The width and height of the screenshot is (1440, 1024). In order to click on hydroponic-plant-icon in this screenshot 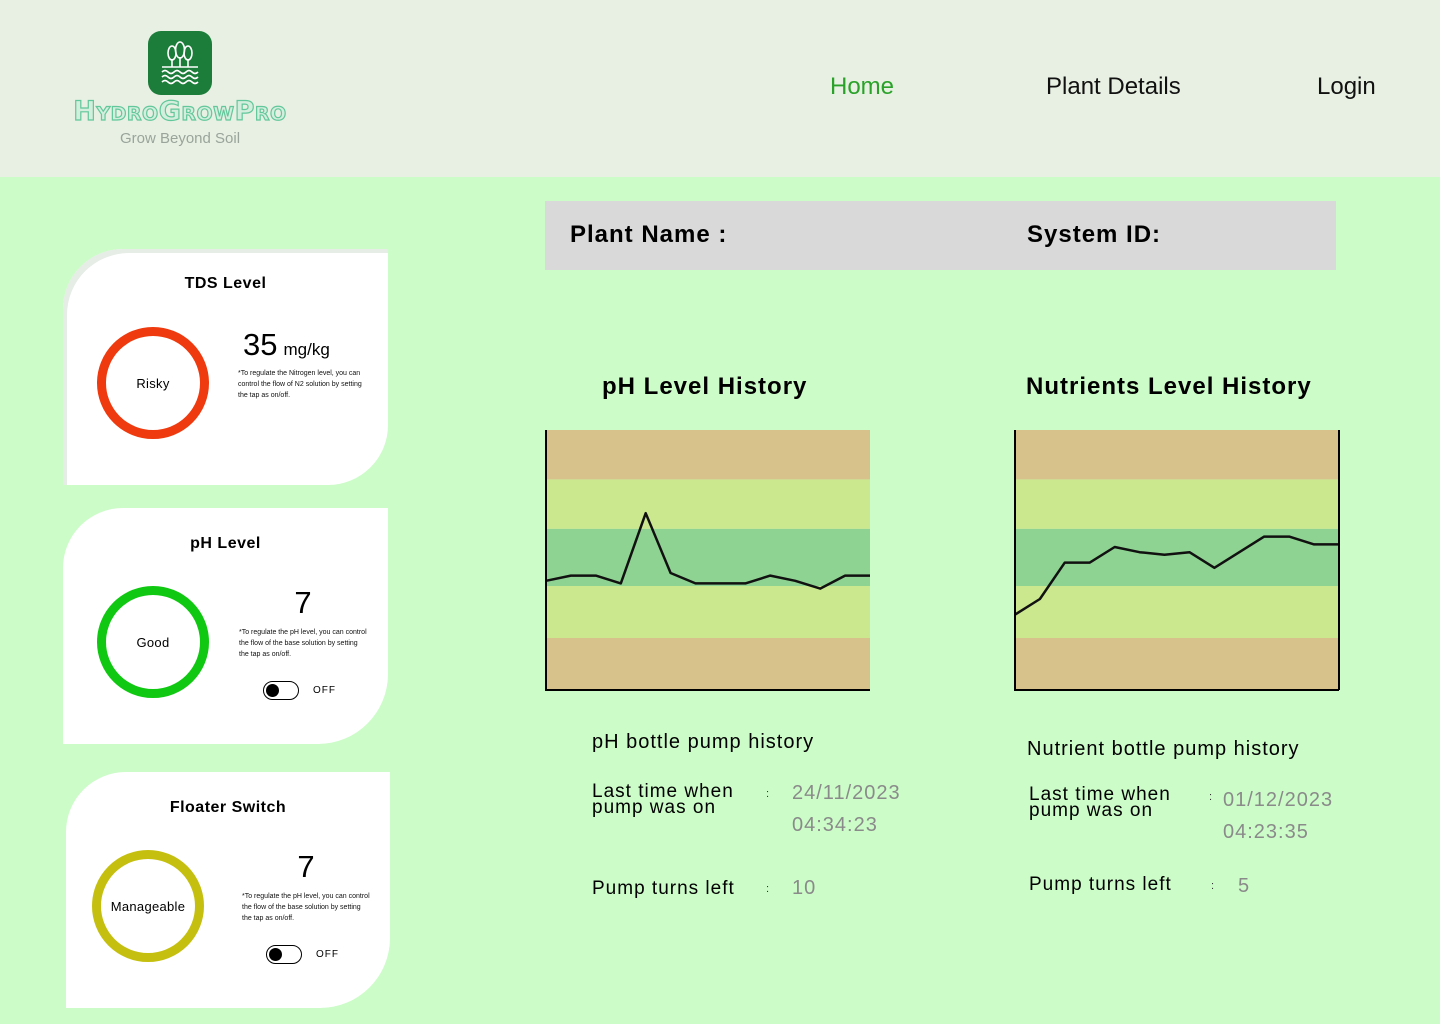, I will do `click(180, 63)`.